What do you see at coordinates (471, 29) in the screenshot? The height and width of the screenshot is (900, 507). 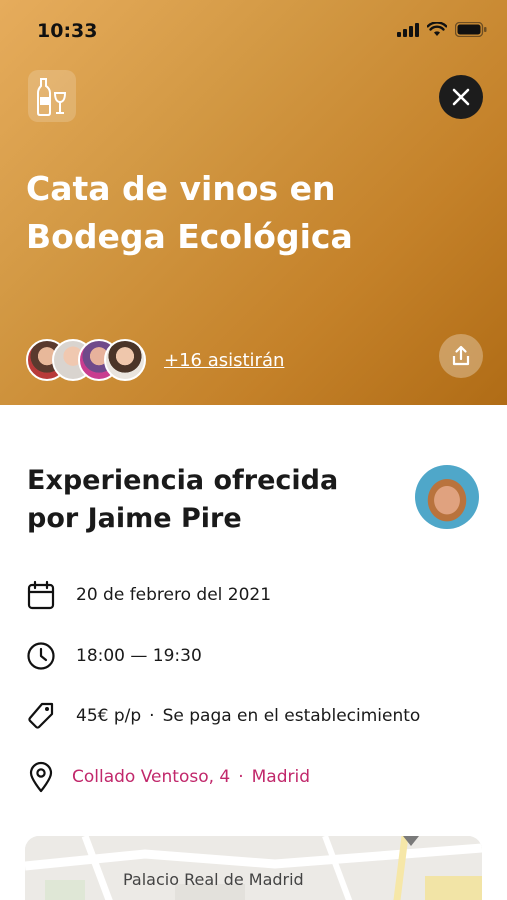 I see `battery-icon` at bounding box center [471, 29].